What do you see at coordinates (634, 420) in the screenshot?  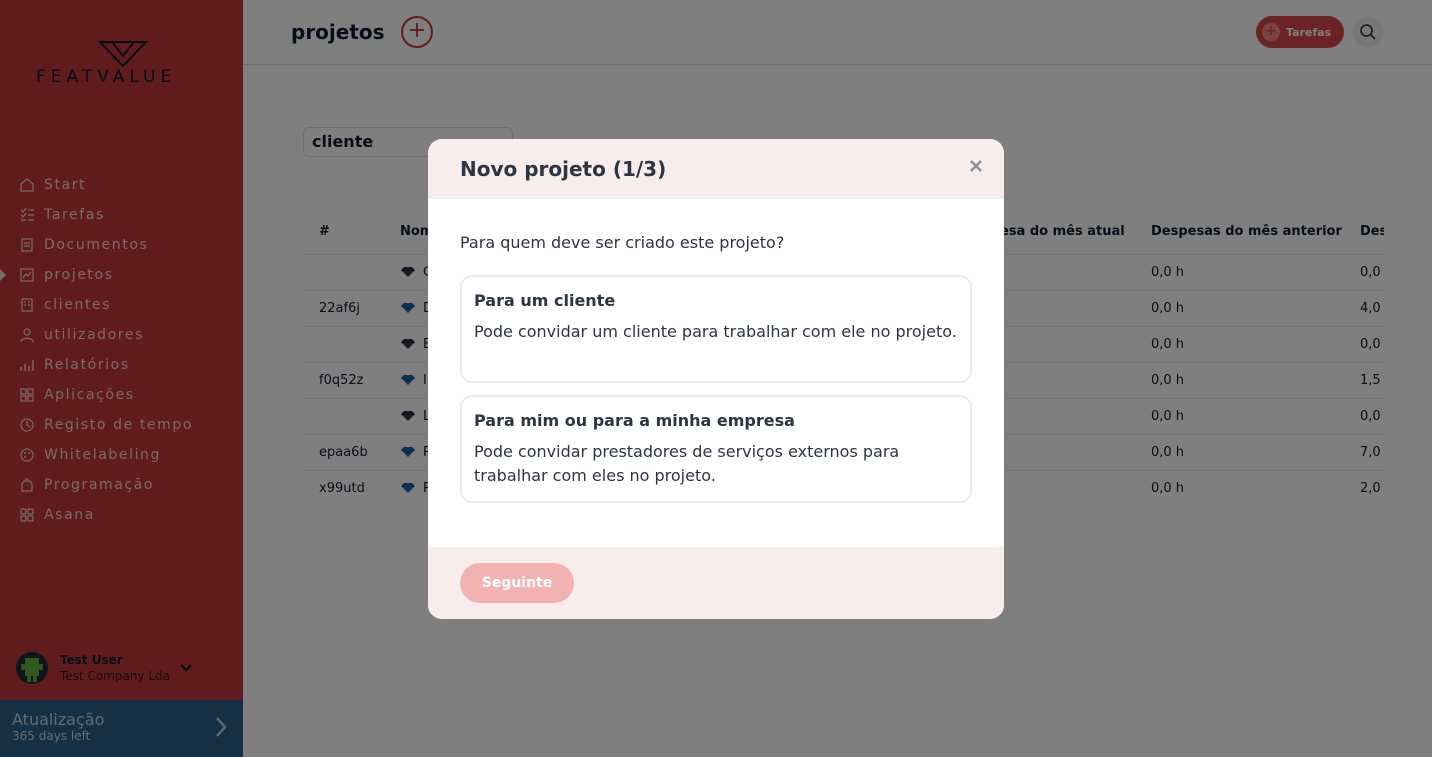 I see `option-title: Para mim ou para a minha empresa` at bounding box center [634, 420].